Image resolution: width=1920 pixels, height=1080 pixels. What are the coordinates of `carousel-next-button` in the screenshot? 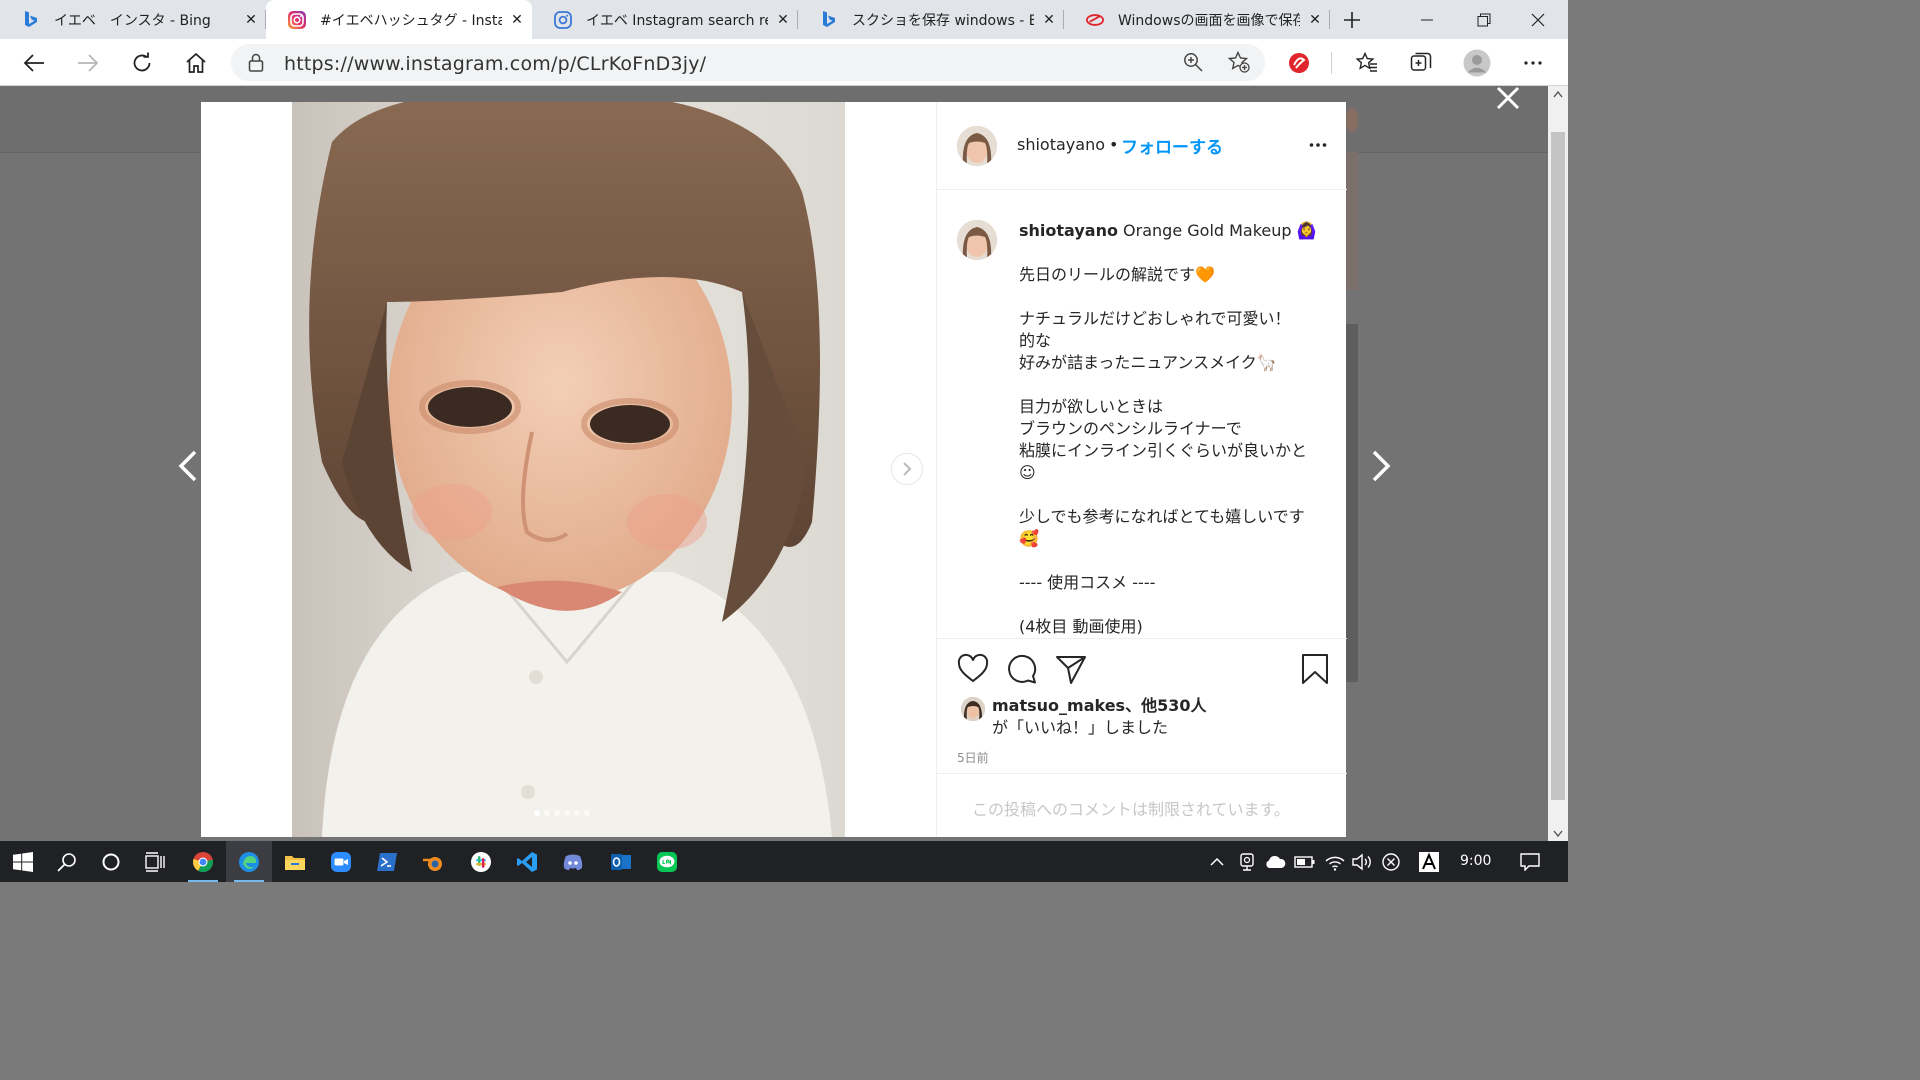 It's located at (907, 469).